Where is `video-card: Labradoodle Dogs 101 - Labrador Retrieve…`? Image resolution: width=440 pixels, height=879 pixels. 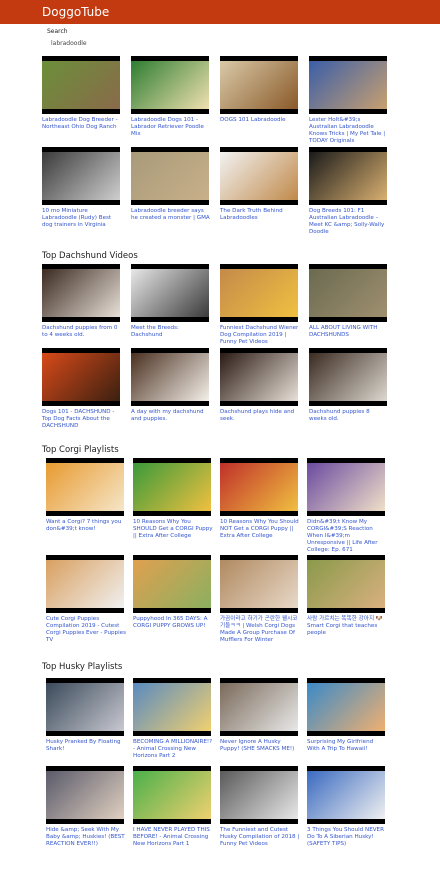
video-card: Labradoodle Dogs 101 - Labrador Retrieve… is located at coordinates (171, 97).